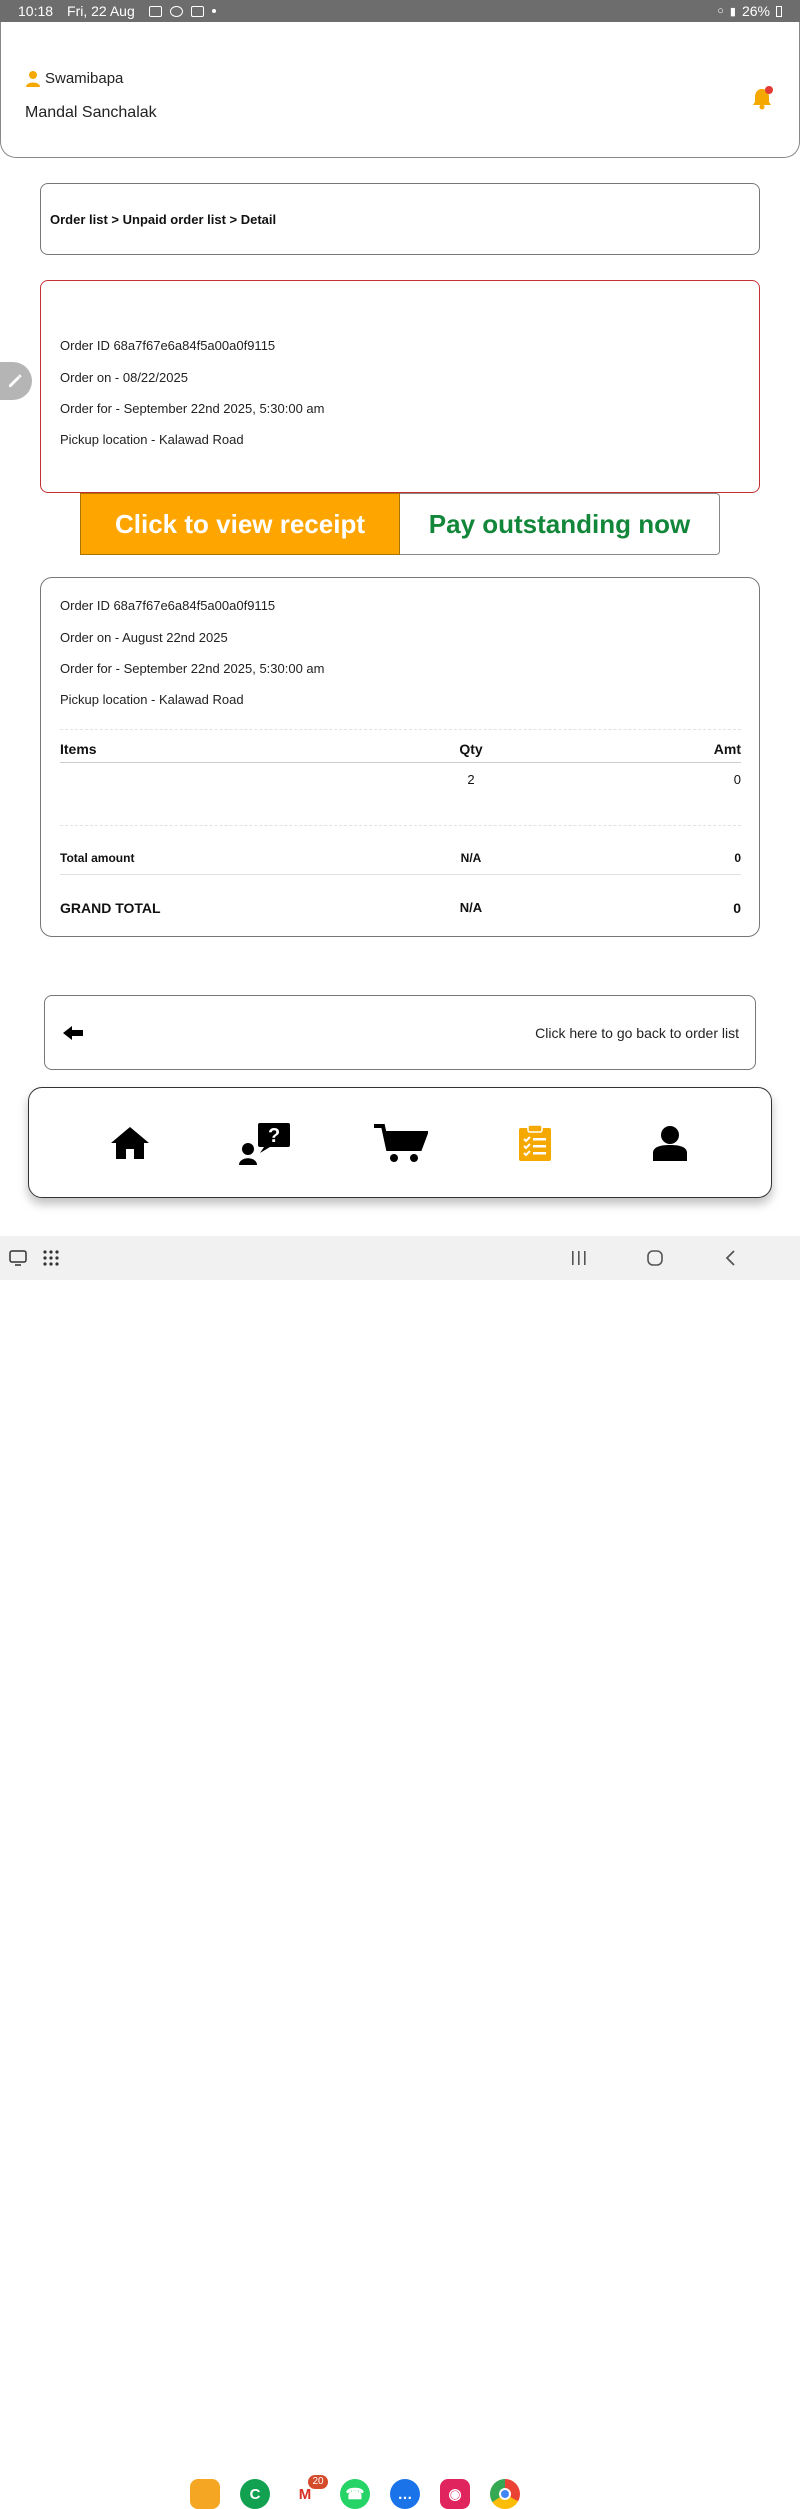 The width and height of the screenshot is (800, 2509). What do you see at coordinates (727, 749) in the screenshot?
I see `col-amt: Amt` at bounding box center [727, 749].